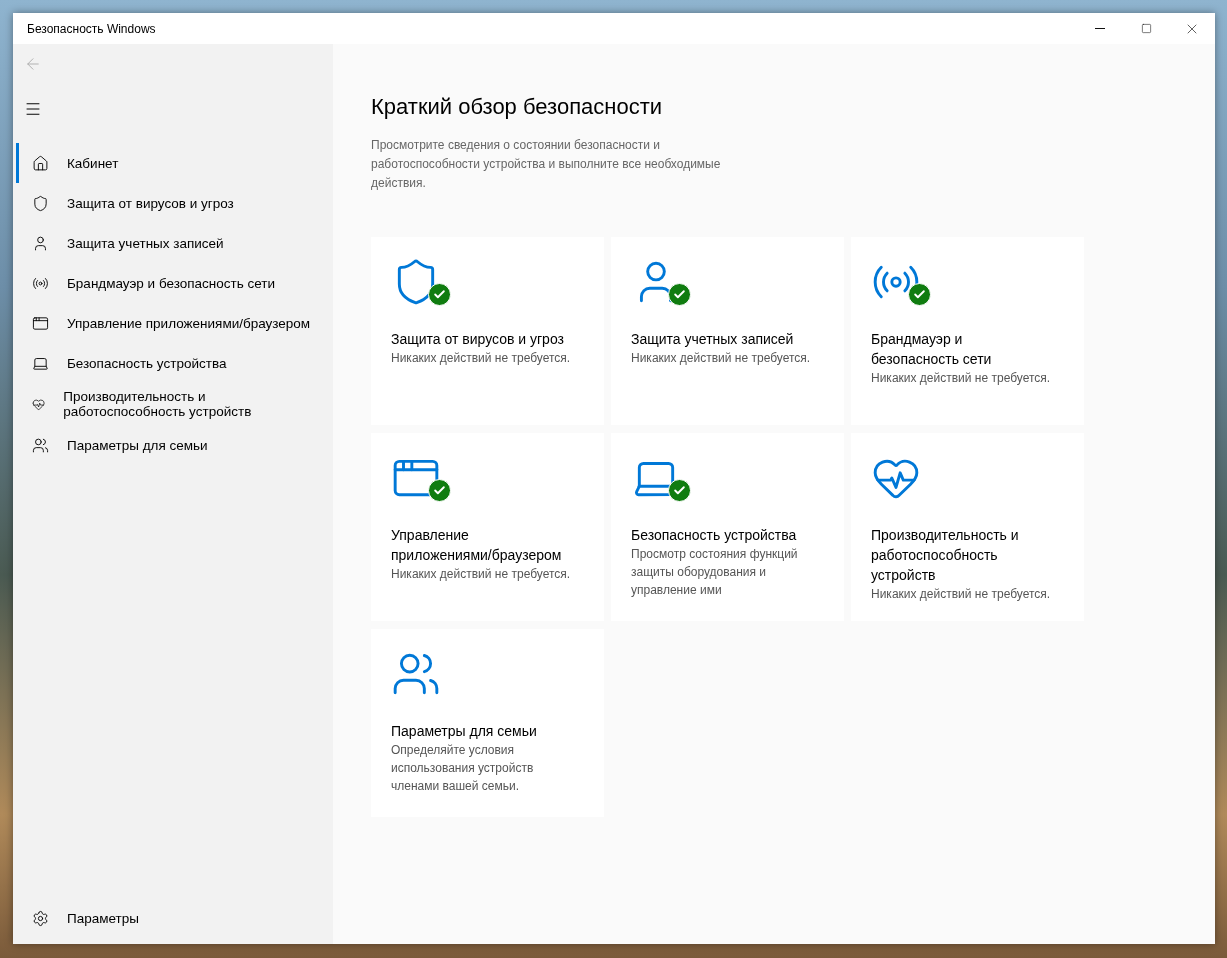  What do you see at coordinates (91, 28) in the screenshot?
I see `window-title: Безопасность Windows` at bounding box center [91, 28].